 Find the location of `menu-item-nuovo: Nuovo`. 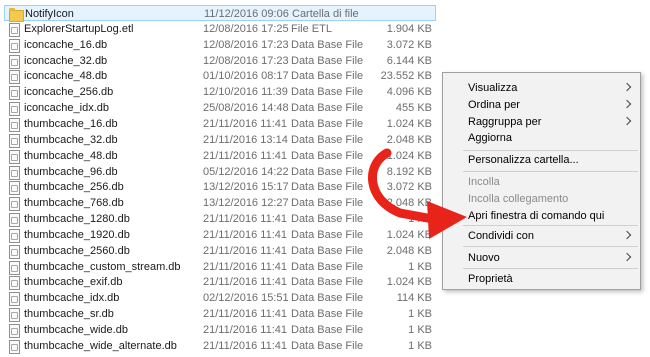

menu-item-nuovo: Nuovo is located at coordinates (541, 258).